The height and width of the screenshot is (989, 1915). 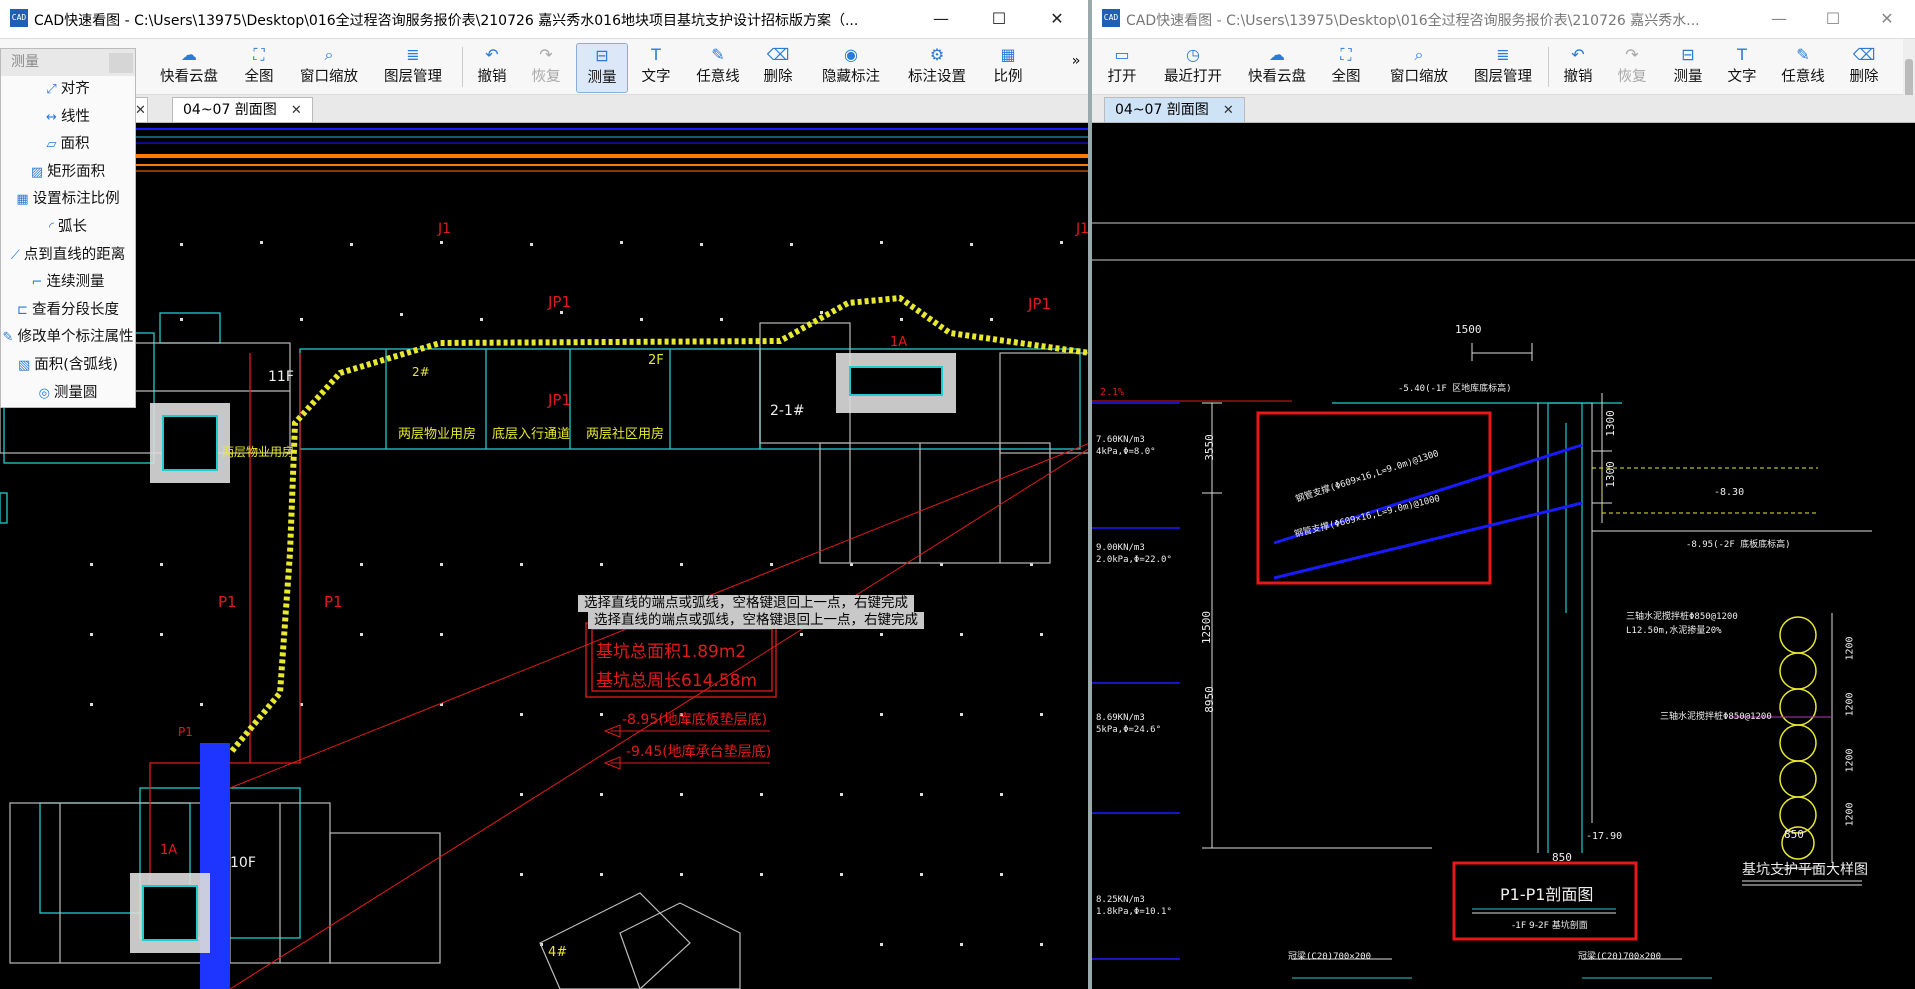 I want to click on tab-bar: ✕ 04~07 剖面图 ✕, so click(x=545, y=109).